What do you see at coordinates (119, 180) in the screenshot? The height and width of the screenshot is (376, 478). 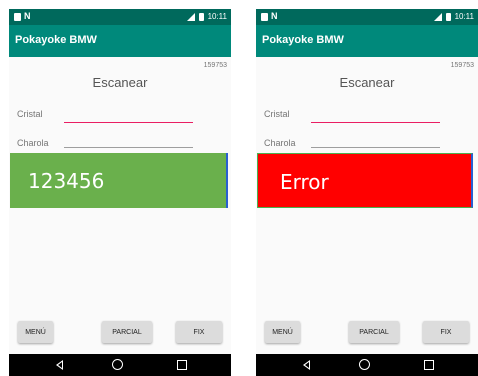 I see `result-panel-success: 123456` at bounding box center [119, 180].